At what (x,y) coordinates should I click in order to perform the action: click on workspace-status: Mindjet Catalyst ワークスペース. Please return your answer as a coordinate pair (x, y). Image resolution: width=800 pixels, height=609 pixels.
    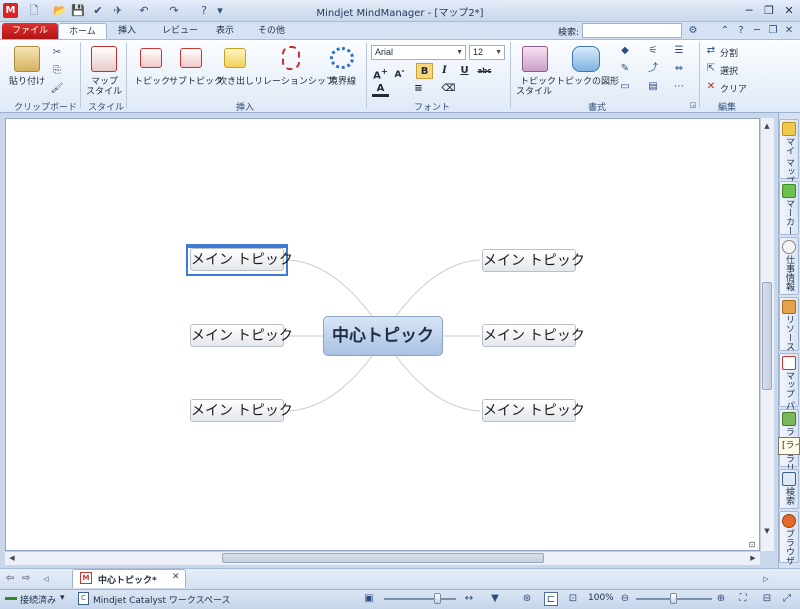
    Looking at the image, I should click on (162, 599).